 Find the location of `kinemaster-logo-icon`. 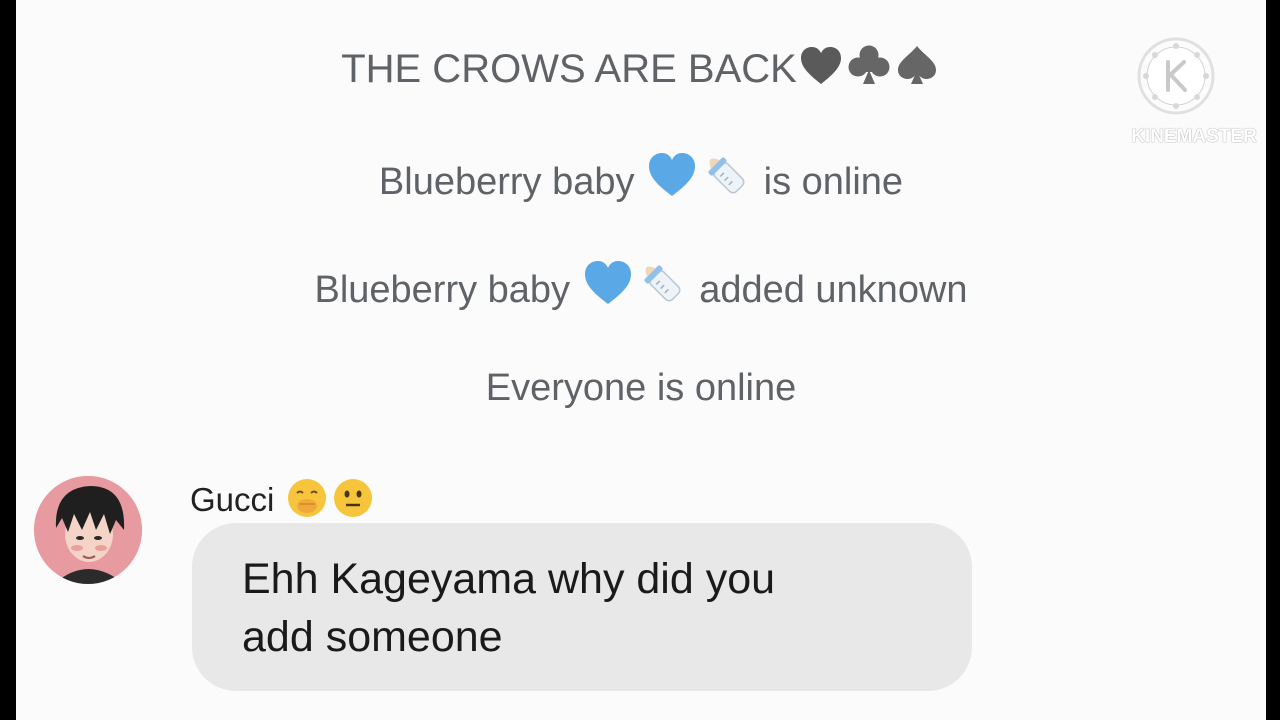

kinemaster-logo-icon is located at coordinates (1176, 76).